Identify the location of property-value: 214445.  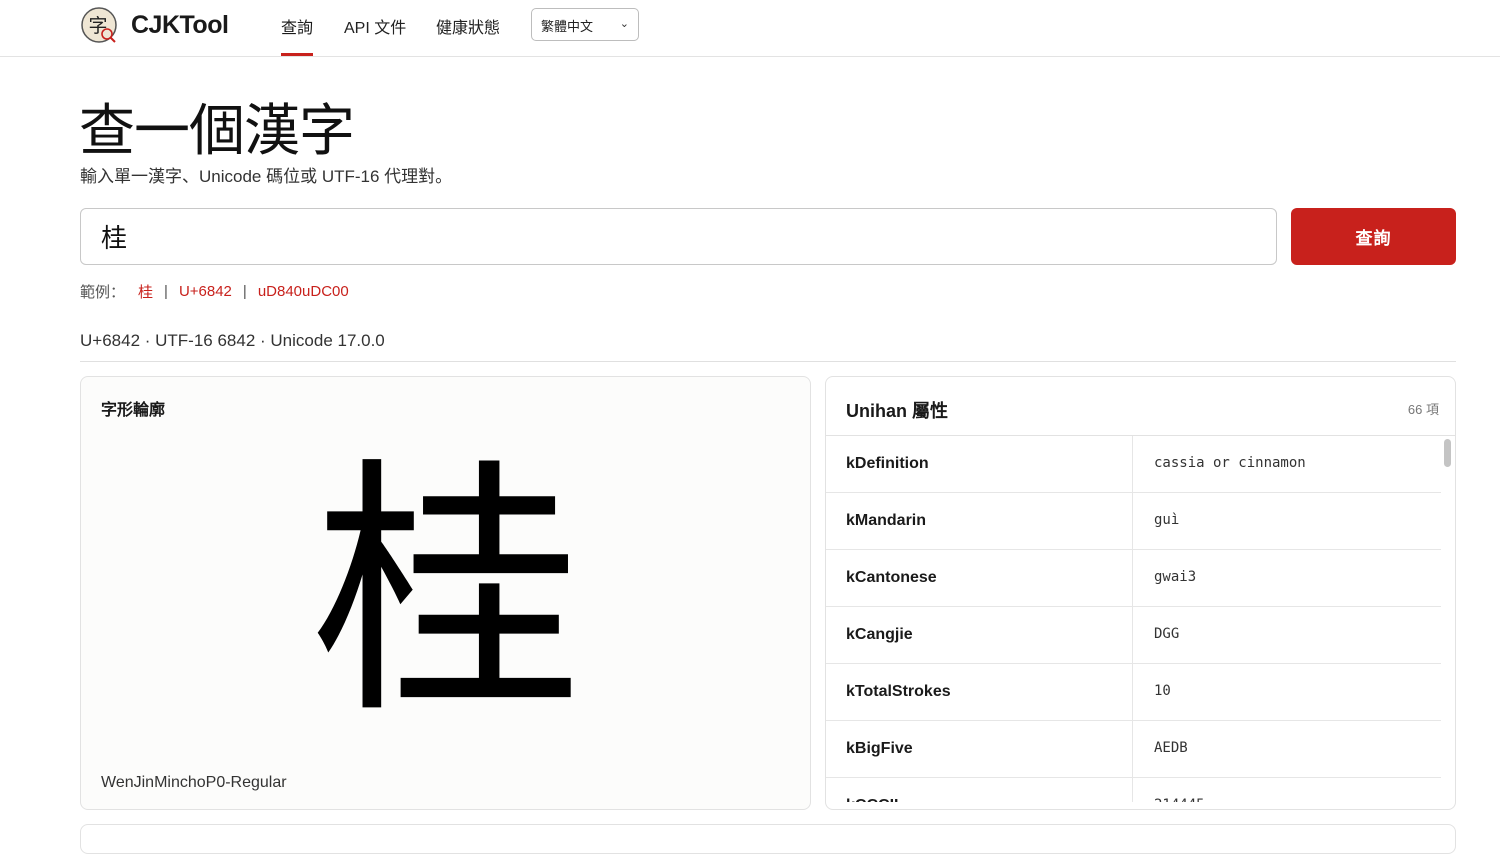
(1179, 799).